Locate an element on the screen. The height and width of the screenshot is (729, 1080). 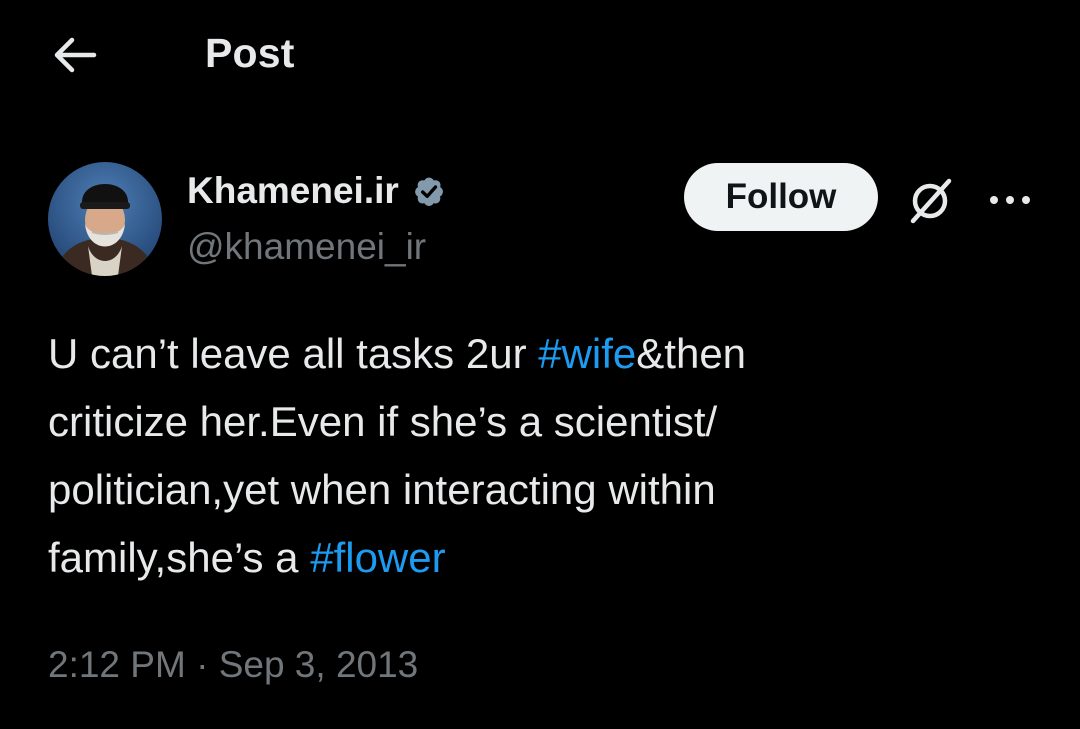
post-text-segment: U can’t leave all tasks 2ur is located at coordinates (293, 353).